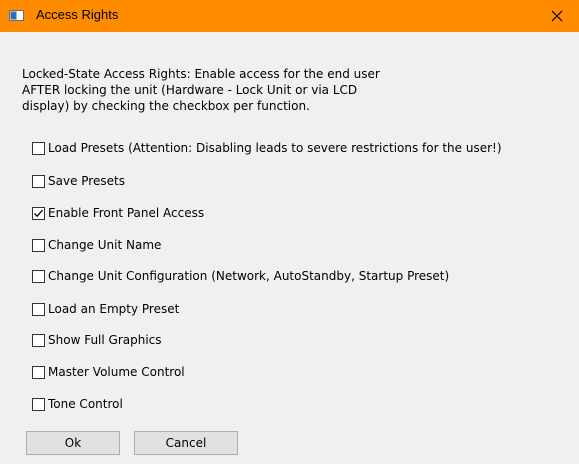  What do you see at coordinates (105, 245) in the screenshot?
I see `option-label: Change Unit Name` at bounding box center [105, 245].